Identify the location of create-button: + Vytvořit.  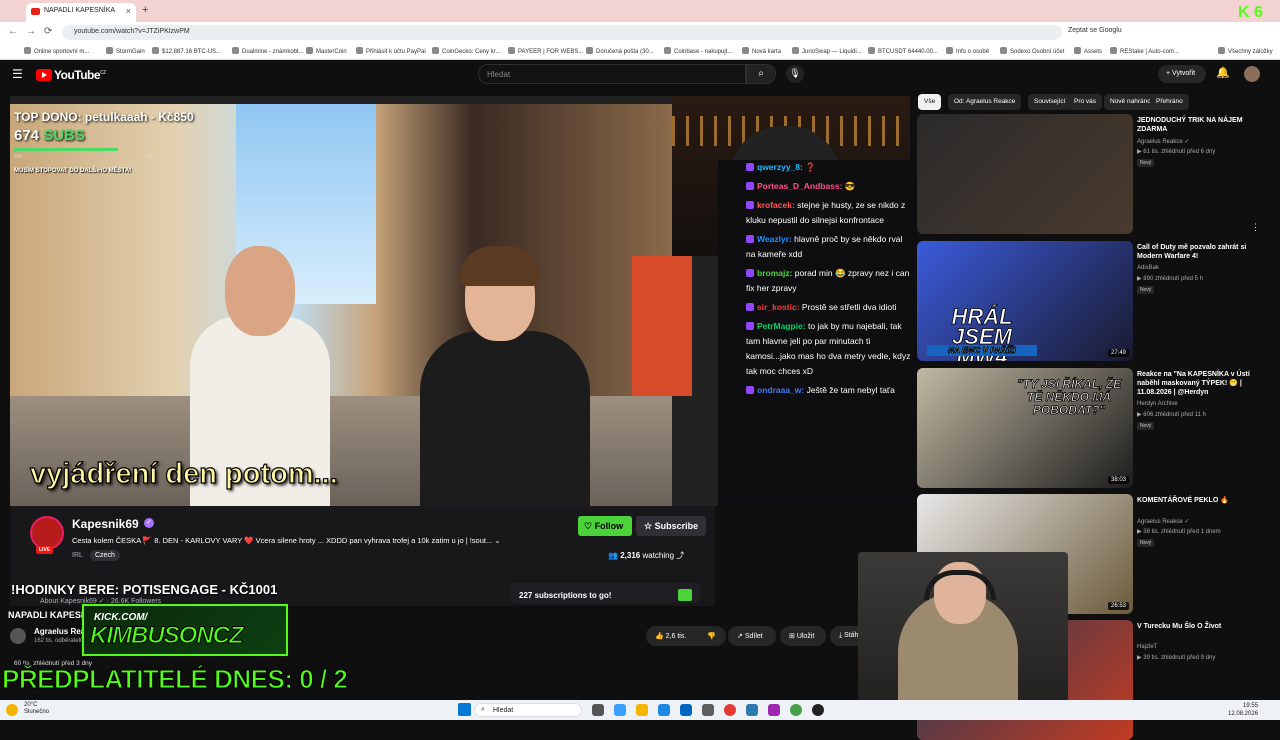
(1182, 74).